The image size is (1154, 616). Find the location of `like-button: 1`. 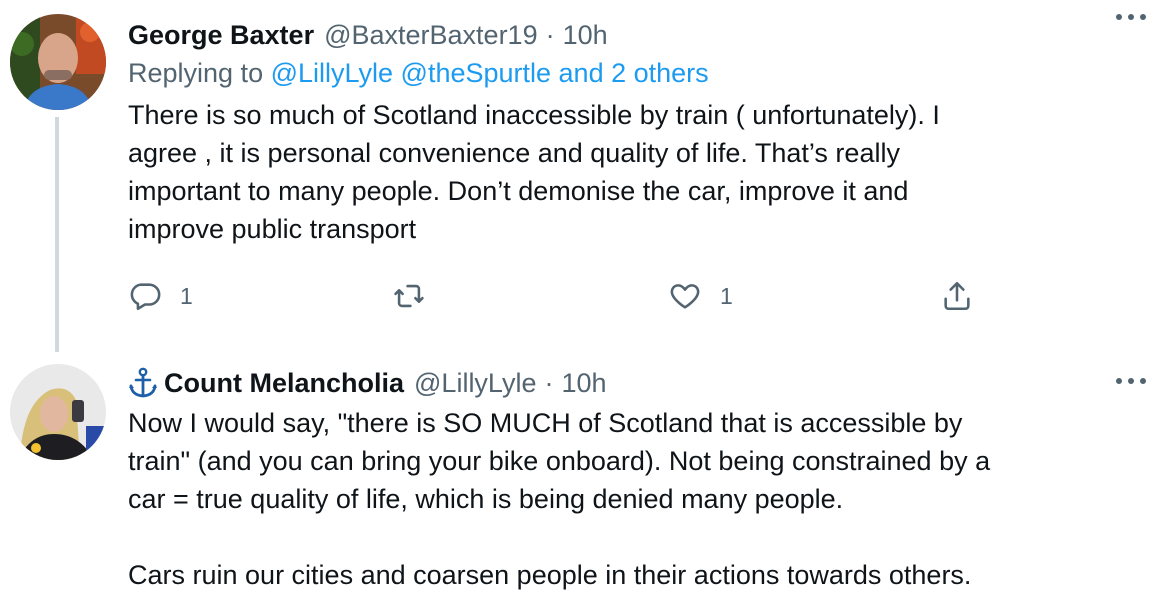

like-button: 1 is located at coordinates (700, 296).